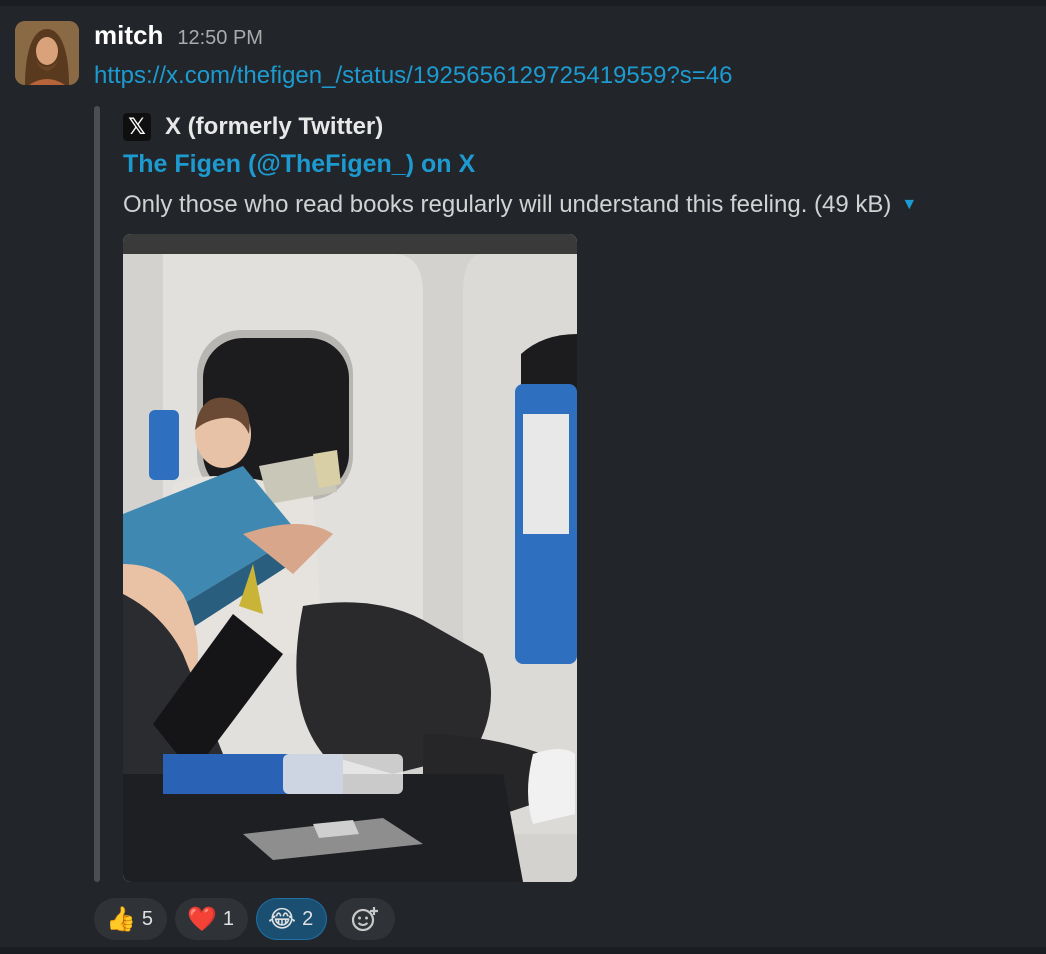 Image resolution: width=1046 pixels, height=954 pixels. I want to click on collapse-caret-icon: ▼, so click(909, 205).